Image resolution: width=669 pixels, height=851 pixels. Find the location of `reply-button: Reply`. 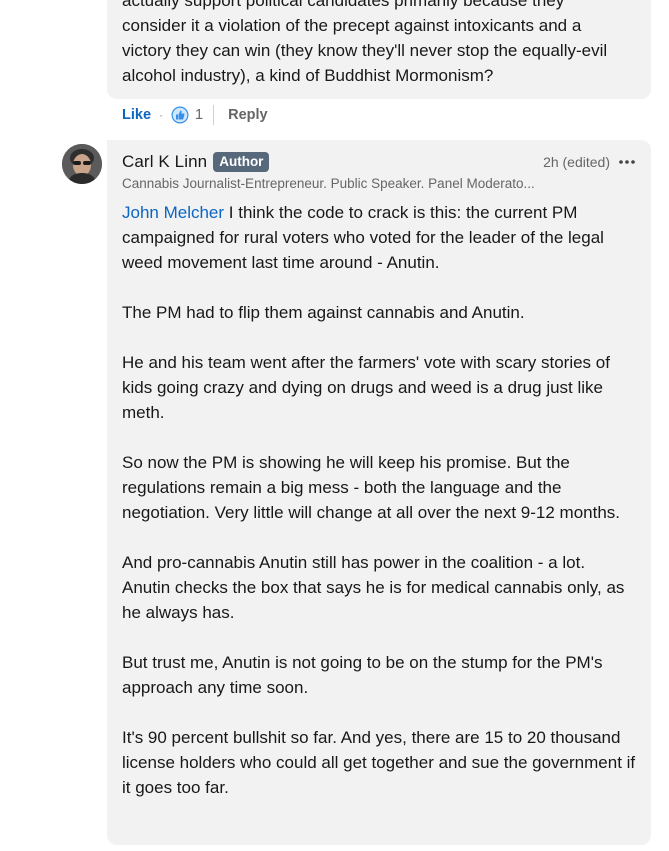

reply-button: Reply is located at coordinates (248, 115).